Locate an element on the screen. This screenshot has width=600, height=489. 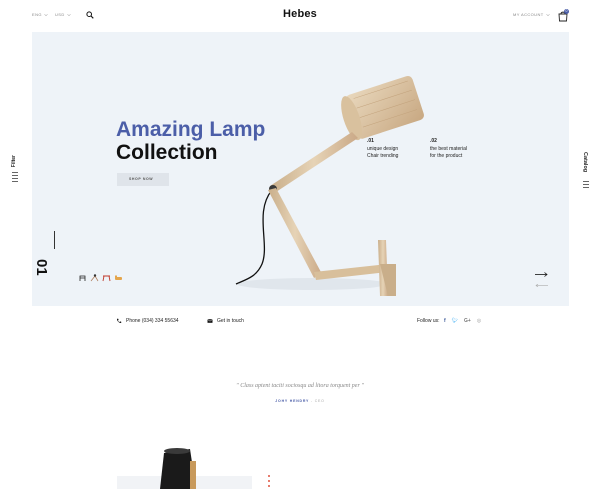
facebook-icon: f is located at coordinates (445, 321).